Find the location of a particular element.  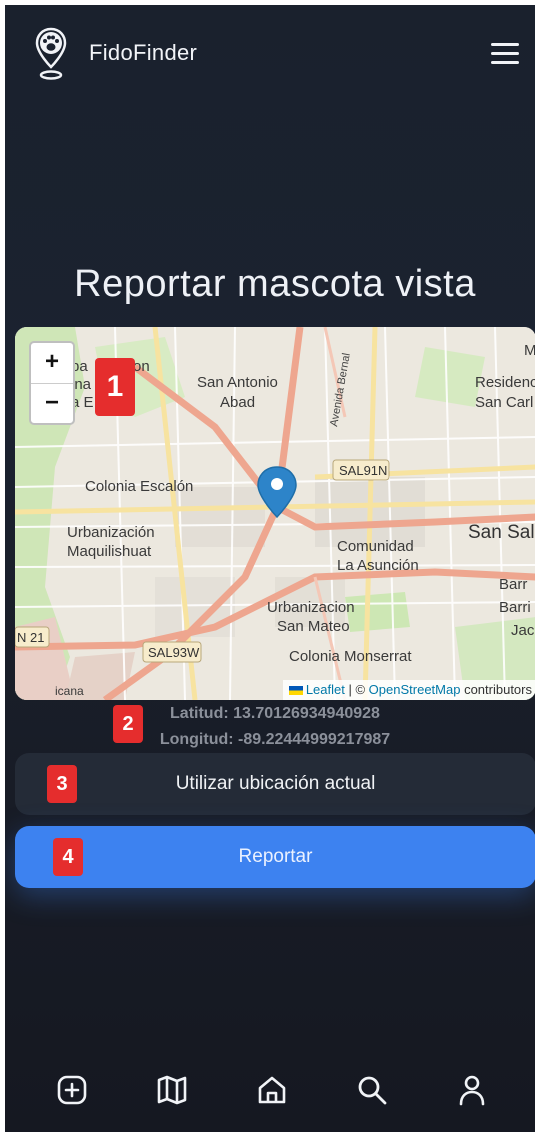

header: FidoFinder is located at coordinates (270, 55).